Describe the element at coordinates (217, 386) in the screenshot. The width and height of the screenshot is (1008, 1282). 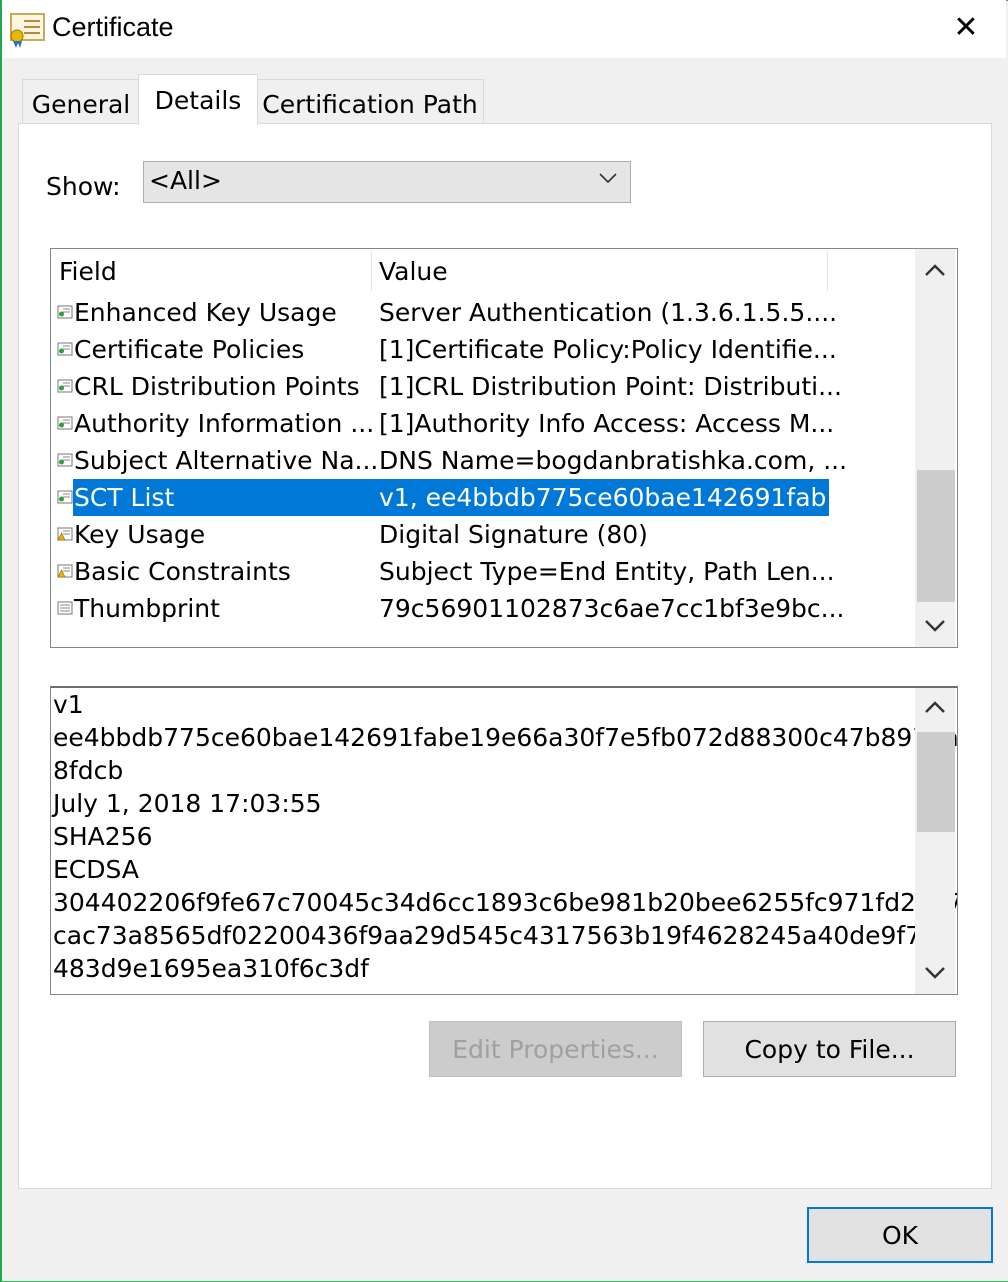
I see `row-field: CRL Distribution Points` at that location.